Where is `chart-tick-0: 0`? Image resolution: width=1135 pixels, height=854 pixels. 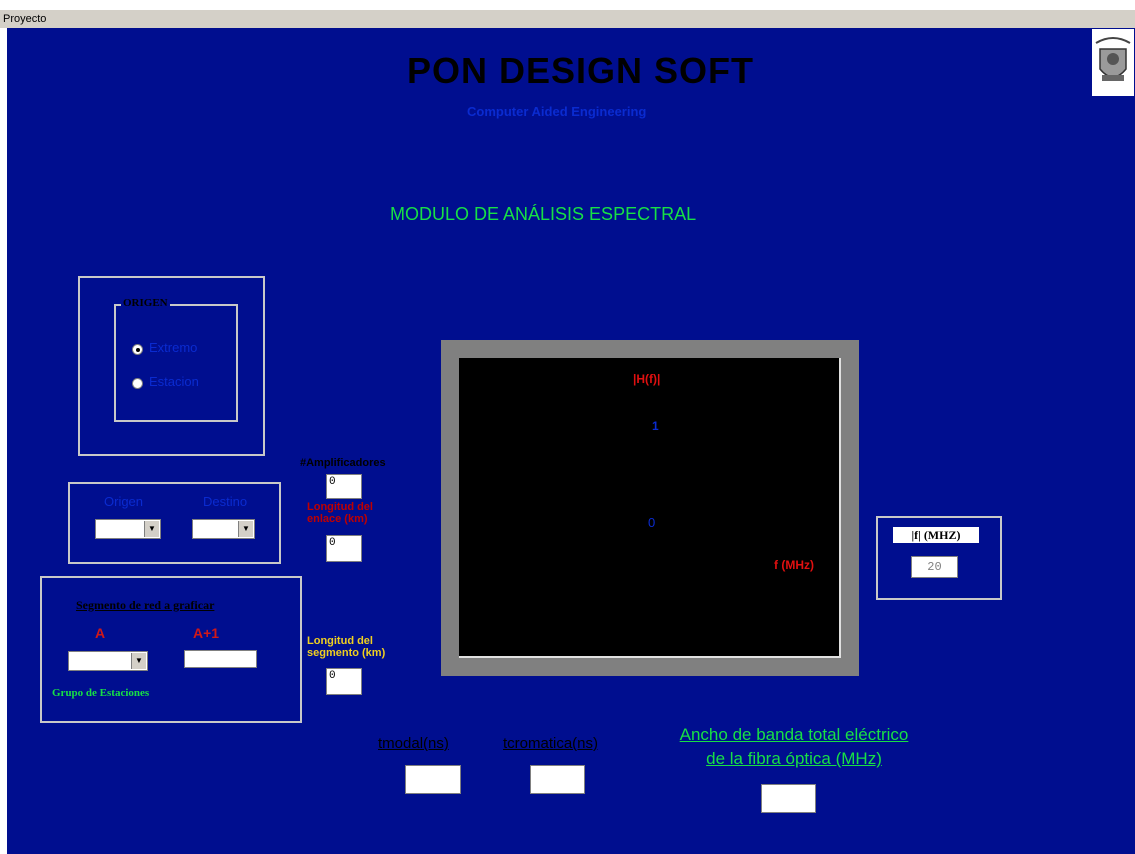 chart-tick-0: 0 is located at coordinates (652, 522).